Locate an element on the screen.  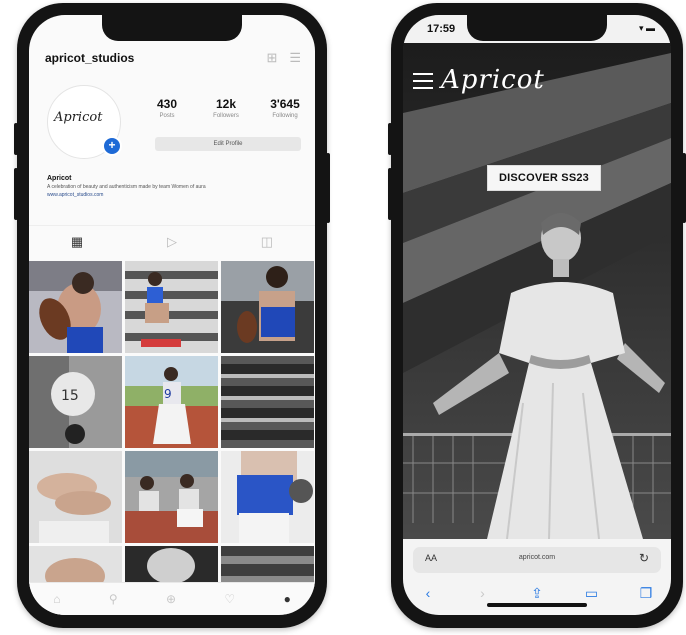
add-story-icon: + is located at coordinates (112, 146).